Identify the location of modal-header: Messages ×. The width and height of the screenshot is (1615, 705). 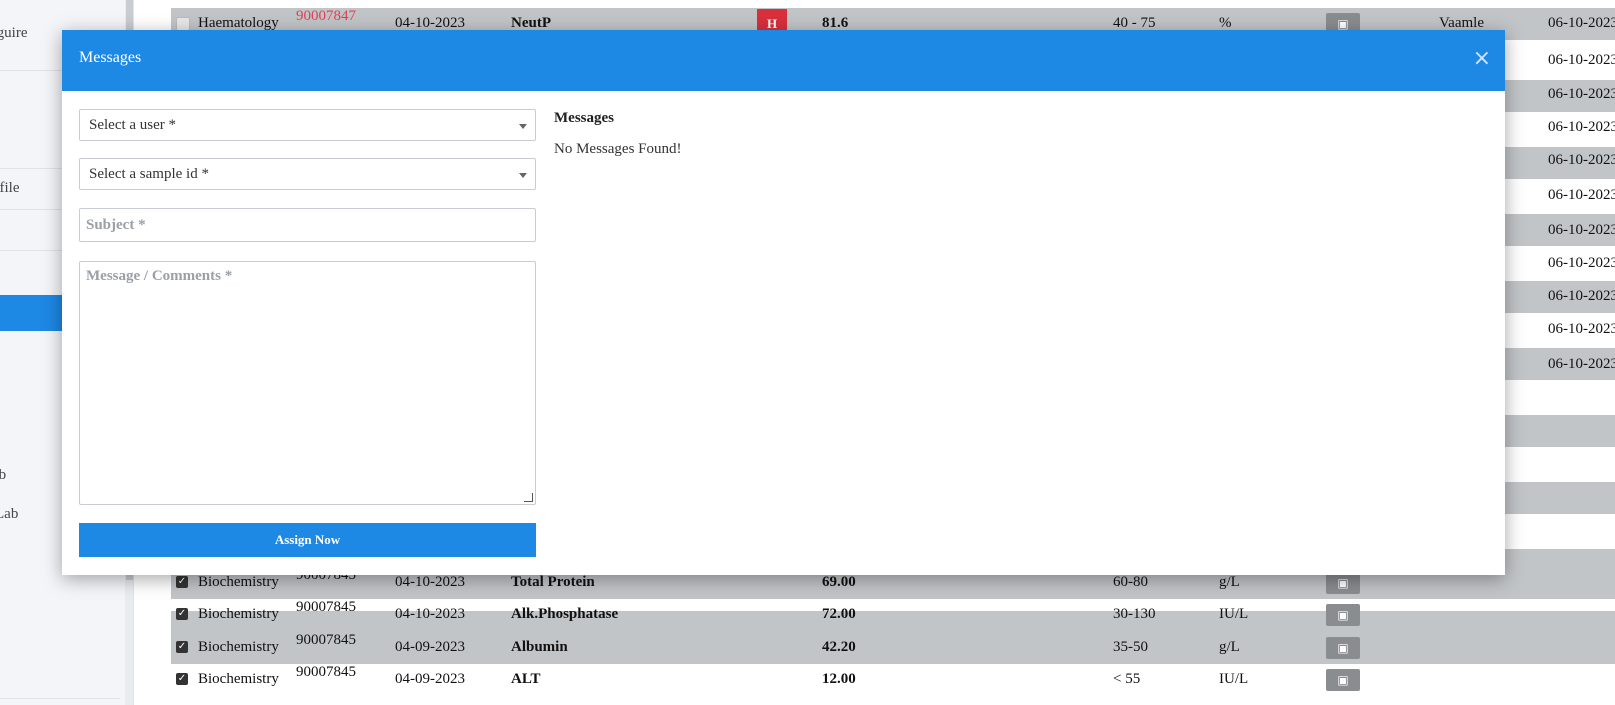
(783, 60).